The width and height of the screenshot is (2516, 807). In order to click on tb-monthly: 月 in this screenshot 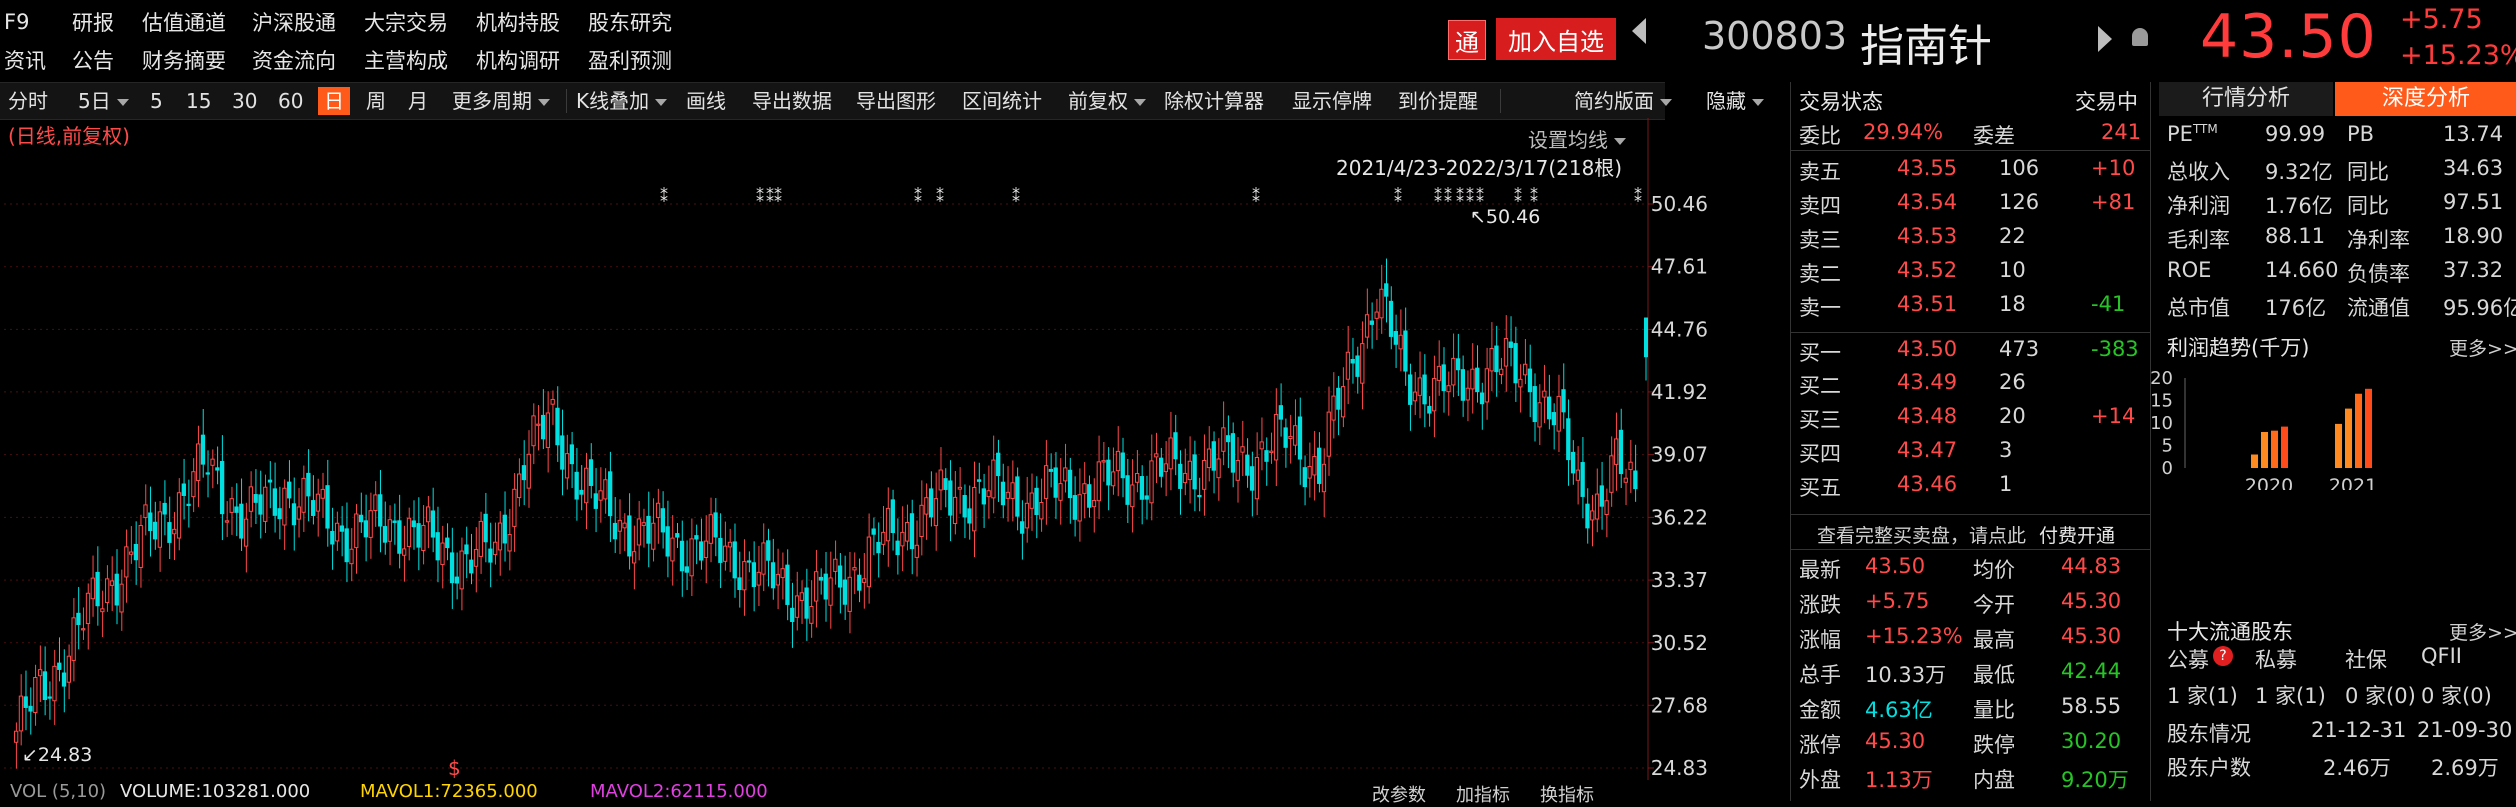, I will do `click(418, 101)`.